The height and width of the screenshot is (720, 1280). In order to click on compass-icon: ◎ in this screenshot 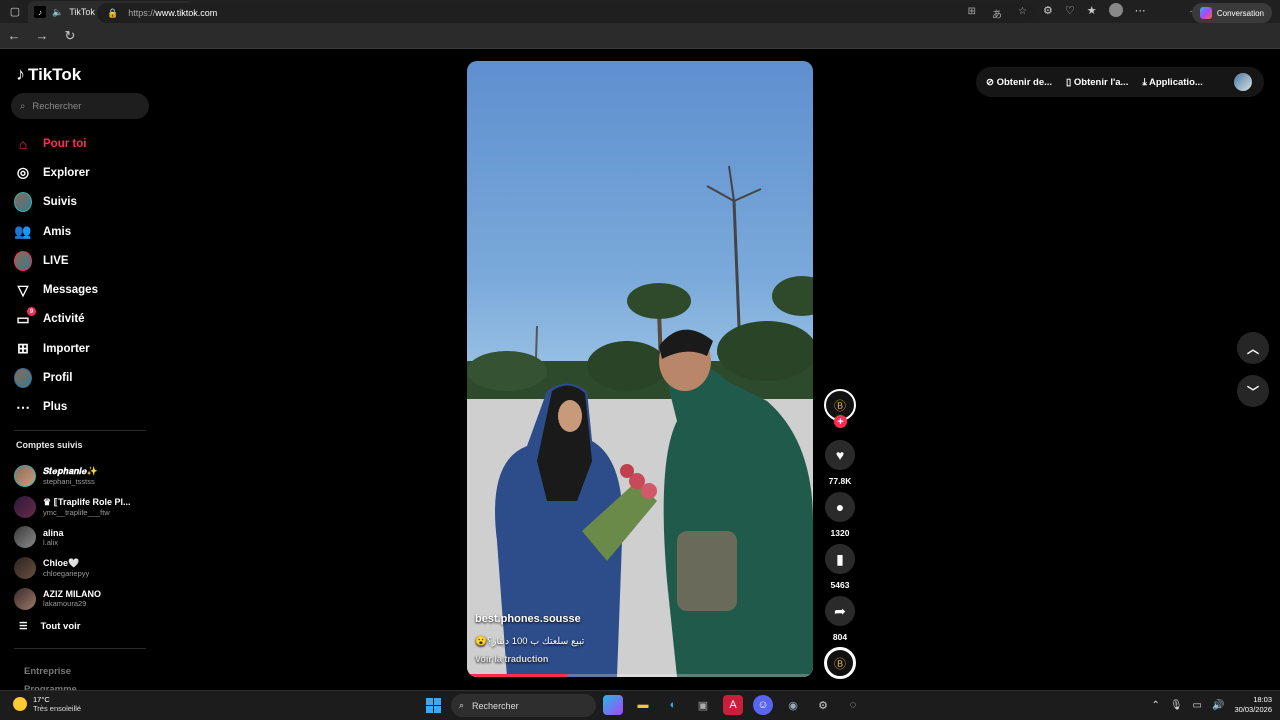, I will do `click(23, 172)`.